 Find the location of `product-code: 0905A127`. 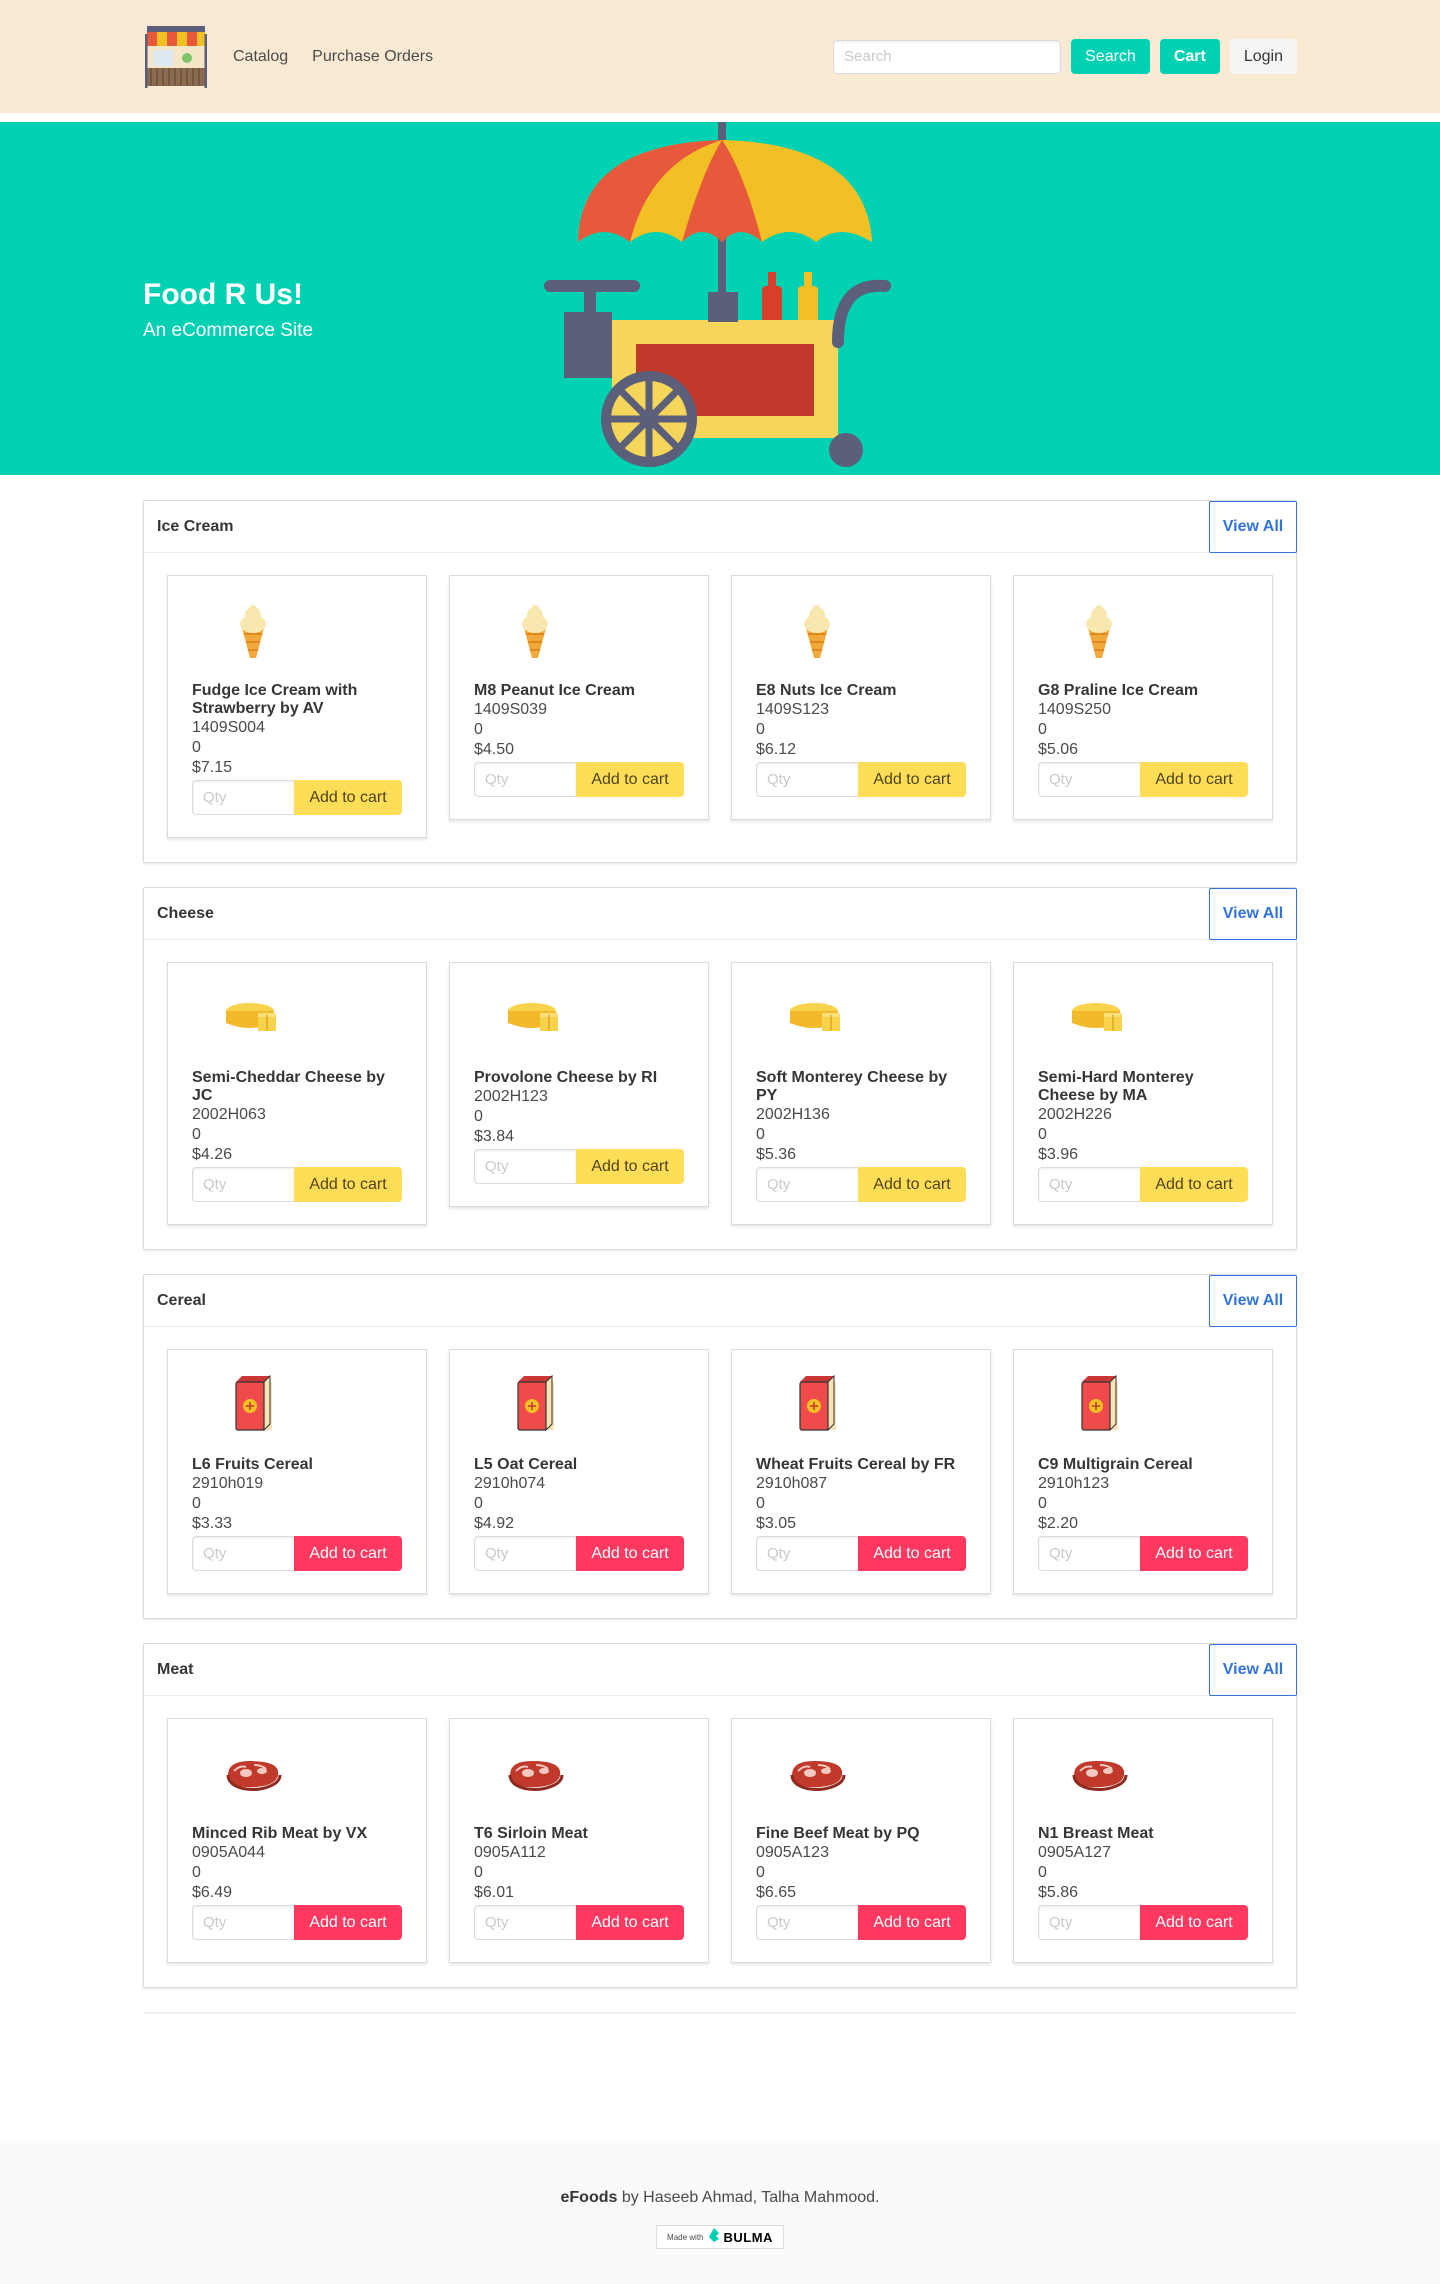

product-code: 0905A127 is located at coordinates (1074, 1852).